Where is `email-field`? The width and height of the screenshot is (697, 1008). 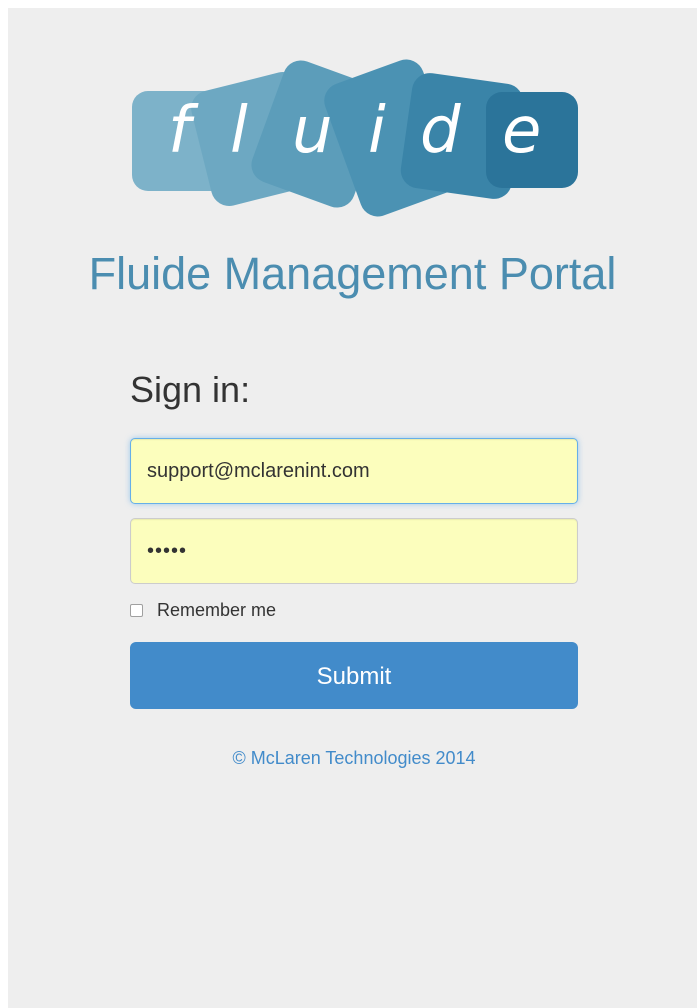 email-field is located at coordinates (354, 471).